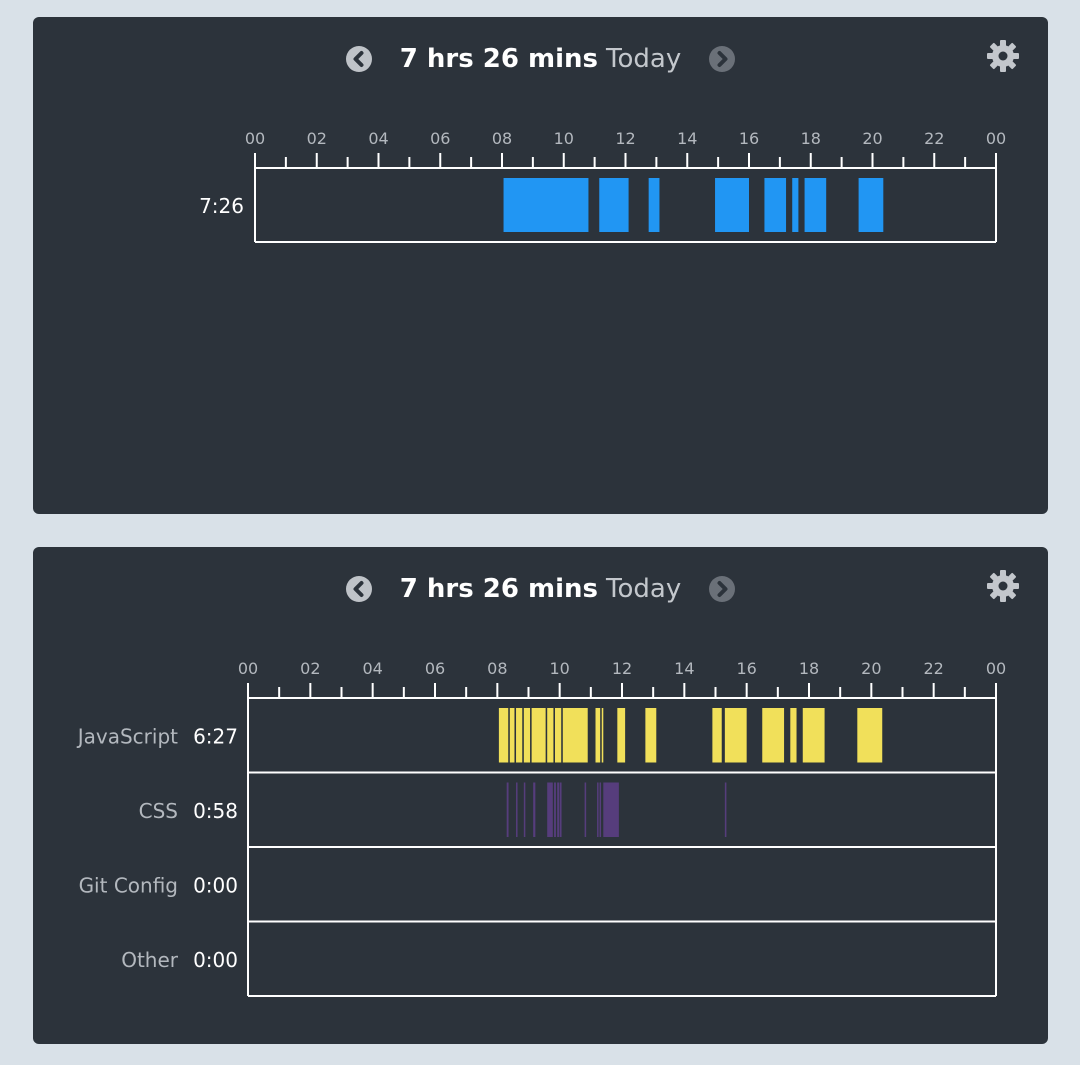 This screenshot has width=1080, height=1065. I want to click on timeline-row: JavaScript 6:27, so click(479, 735).